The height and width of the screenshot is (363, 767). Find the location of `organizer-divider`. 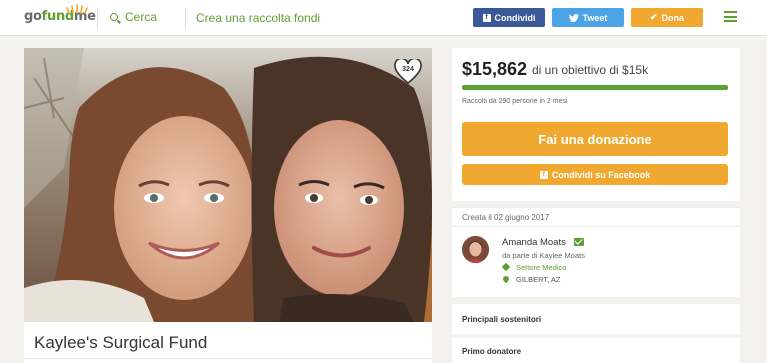

organizer-divider is located at coordinates (596, 226).